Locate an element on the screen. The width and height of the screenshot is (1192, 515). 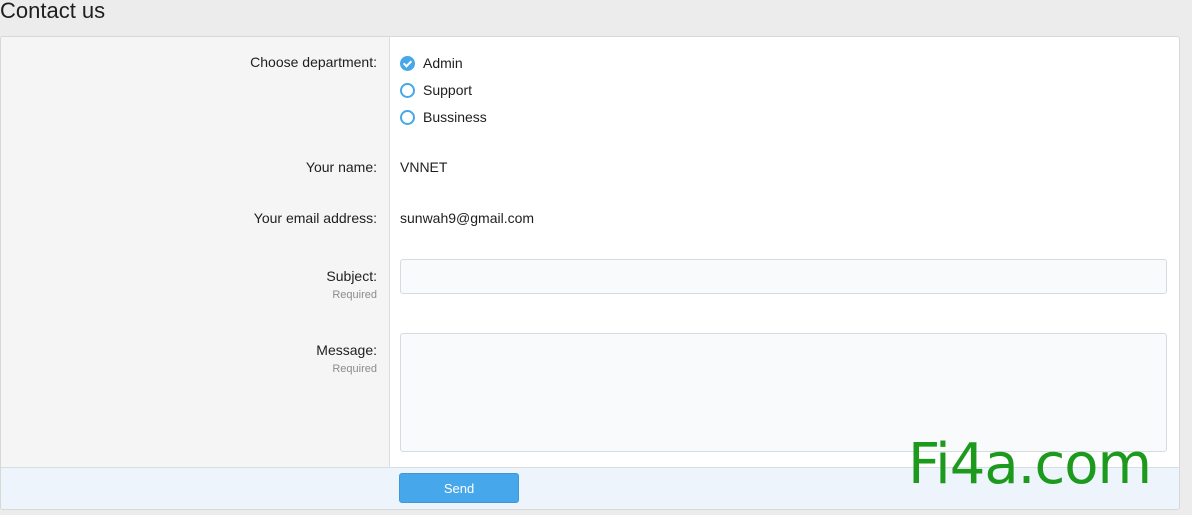
department-option-bussiness: Bussiness is located at coordinates (443, 117).